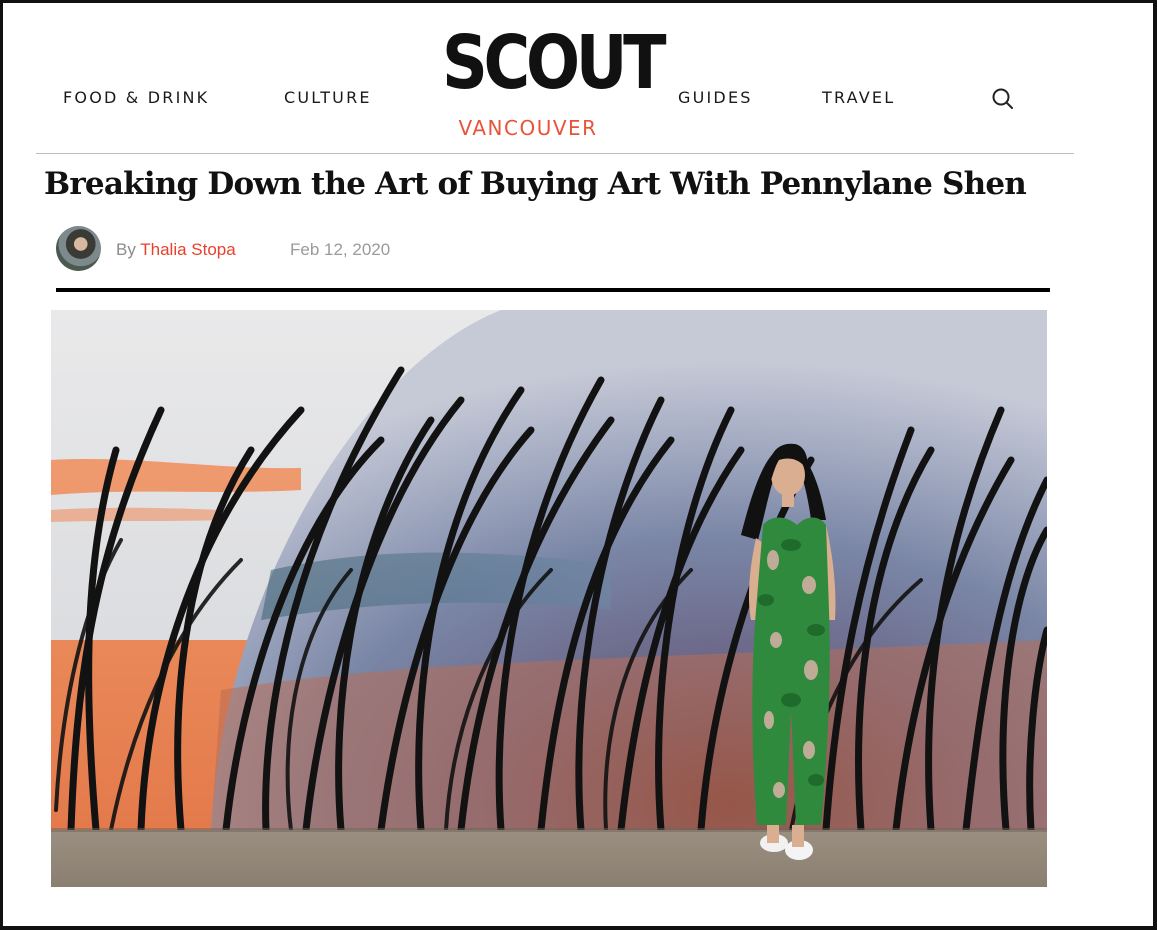  Describe the element at coordinates (136, 97) in the screenshot. I see `nav-food-drink: FOOD & DRINK` at that location.